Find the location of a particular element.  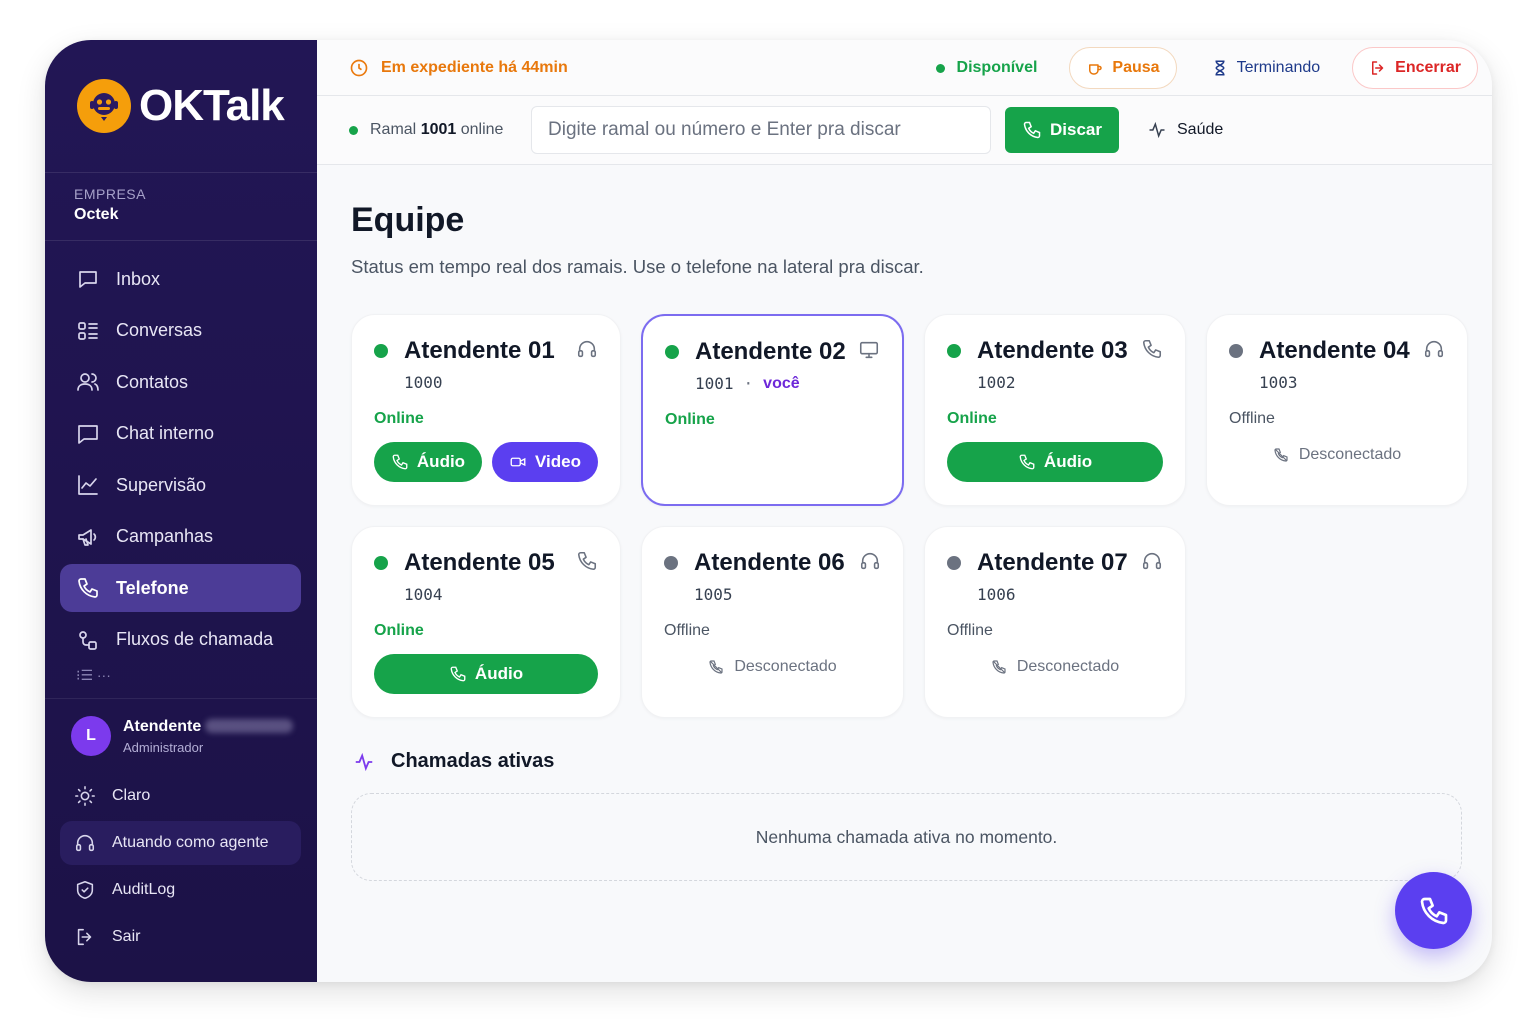

megaphone-icon is located at coordinates (87, 537).